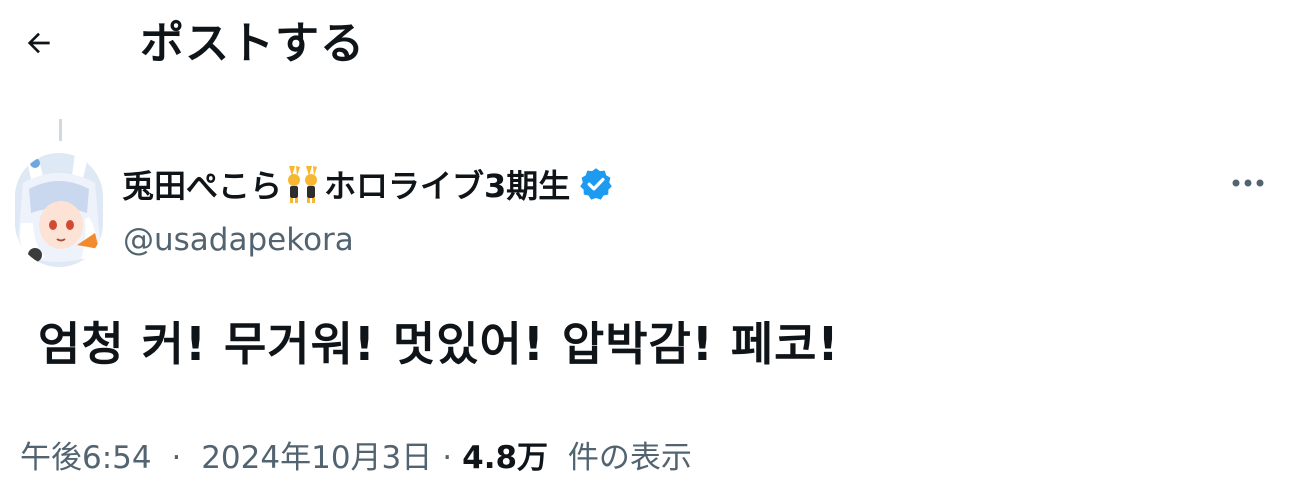 Image resolution: width=1290 pixels, height=498 pixels. I want to click on views-label: 件の表示, so click(629, 458).